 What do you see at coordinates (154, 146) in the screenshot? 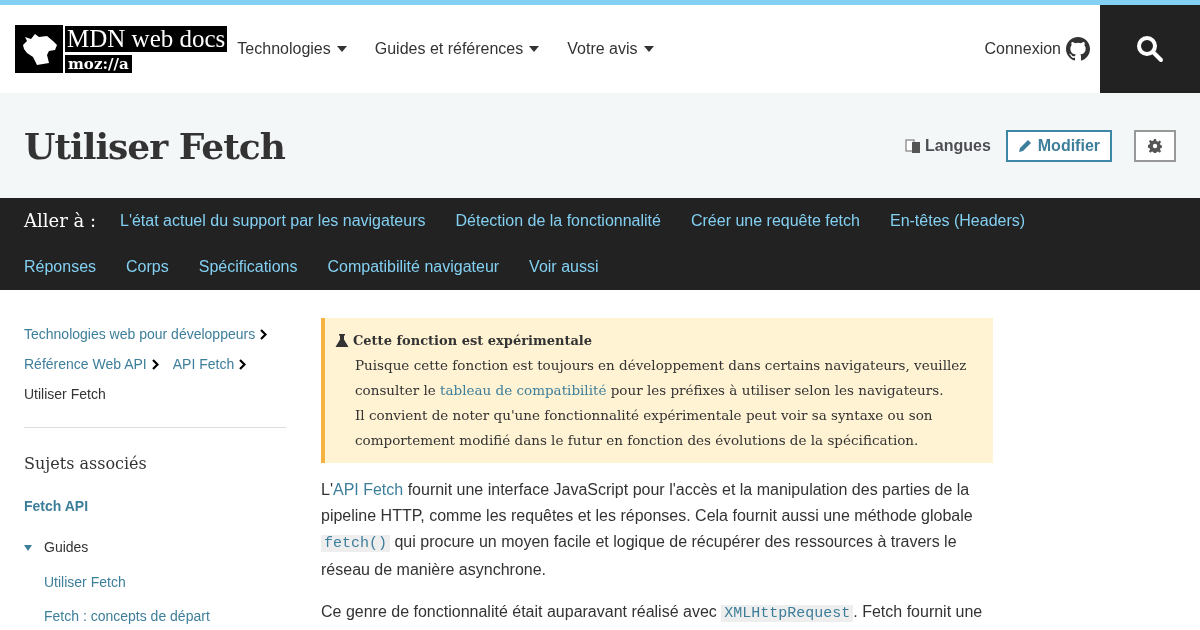
I see `page-title: Utiliser Fetch` at bounding box center [154, 146].